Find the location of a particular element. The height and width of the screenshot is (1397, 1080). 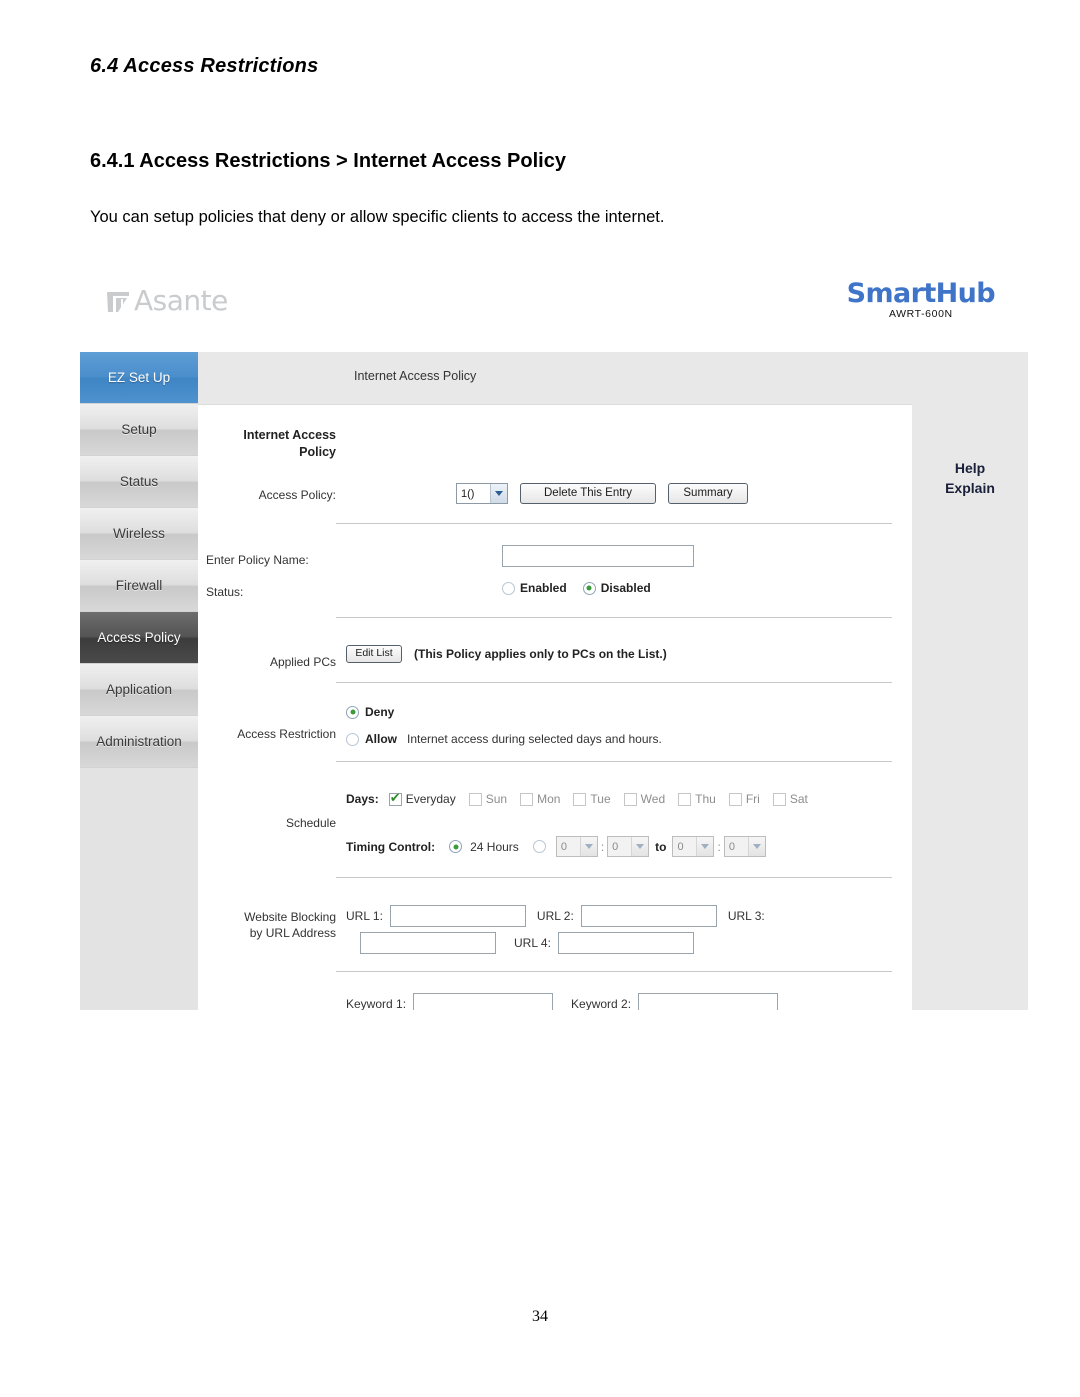

day-checkbox-wed is located at coordinates (630, 799).